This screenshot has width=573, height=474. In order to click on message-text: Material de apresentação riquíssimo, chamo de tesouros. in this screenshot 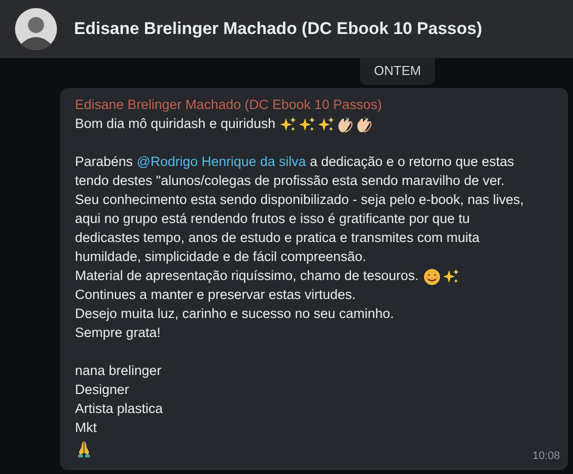, I will do `click(247, 276)`.